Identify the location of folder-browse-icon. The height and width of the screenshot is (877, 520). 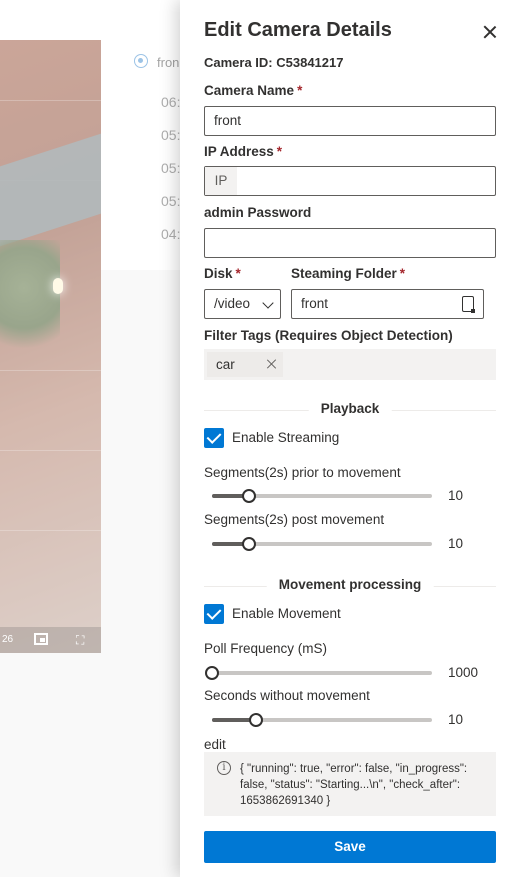
(468, 304).